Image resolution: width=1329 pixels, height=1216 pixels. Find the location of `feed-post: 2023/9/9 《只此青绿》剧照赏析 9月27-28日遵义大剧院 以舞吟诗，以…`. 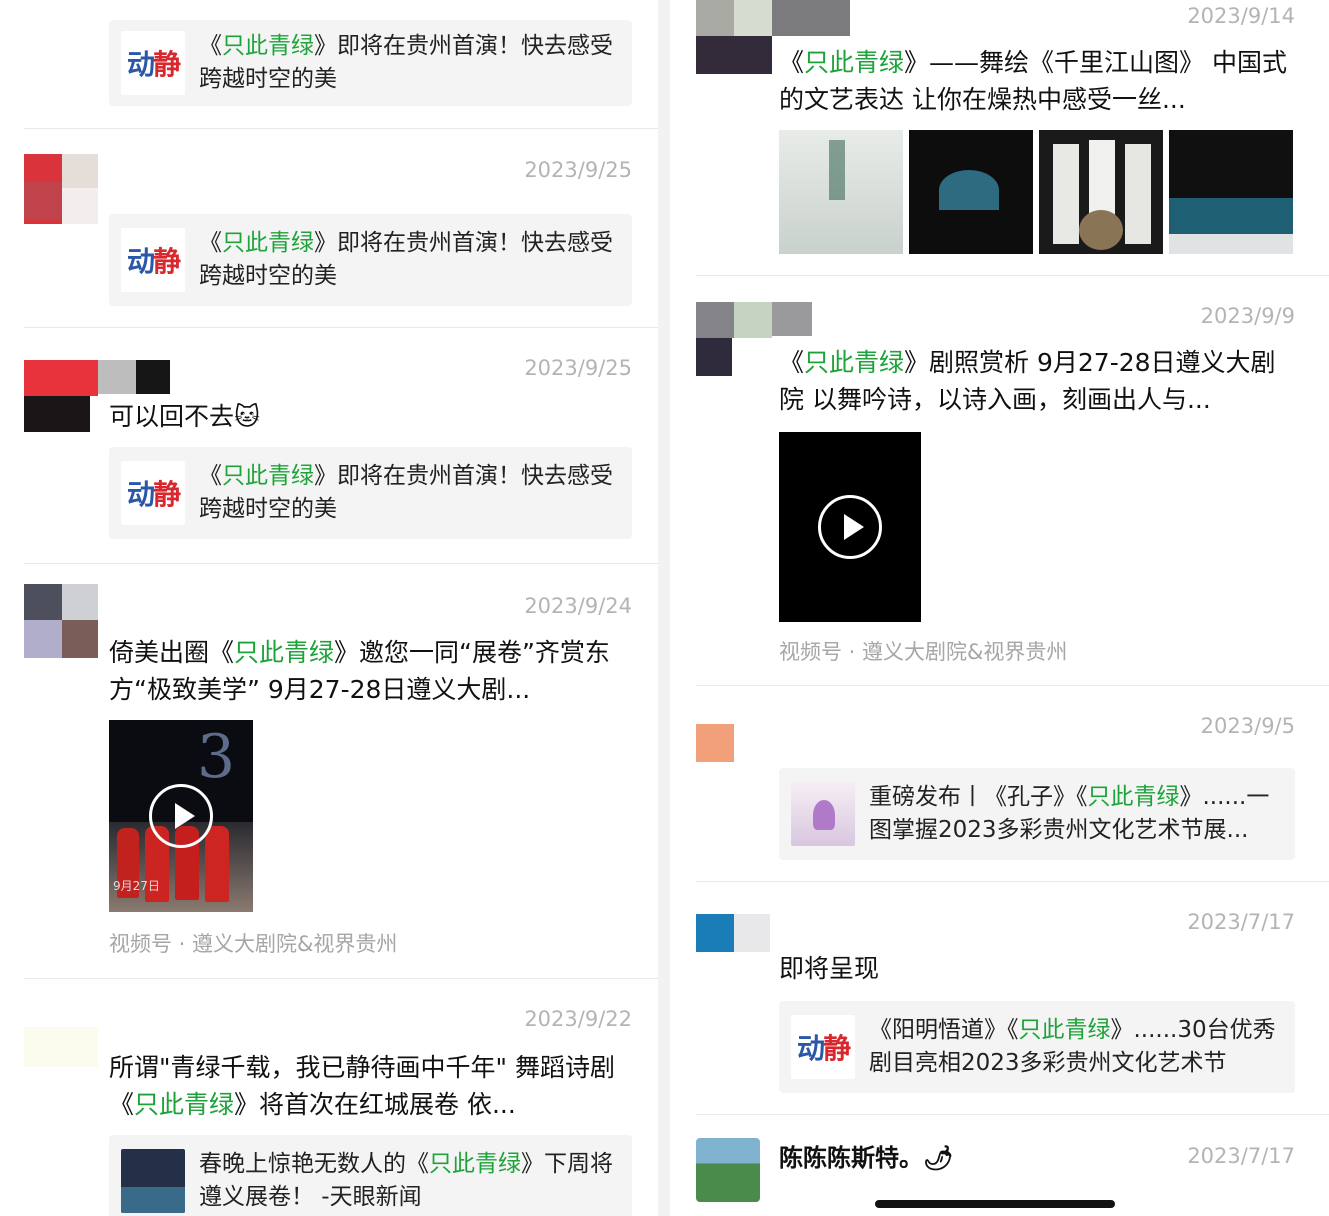

feed-post: 2023/9/9 《只此青绿》剧照赏析 9月27-28日遵义大剧院 以舞吟诗，以… is located at coordinates (995, 487).